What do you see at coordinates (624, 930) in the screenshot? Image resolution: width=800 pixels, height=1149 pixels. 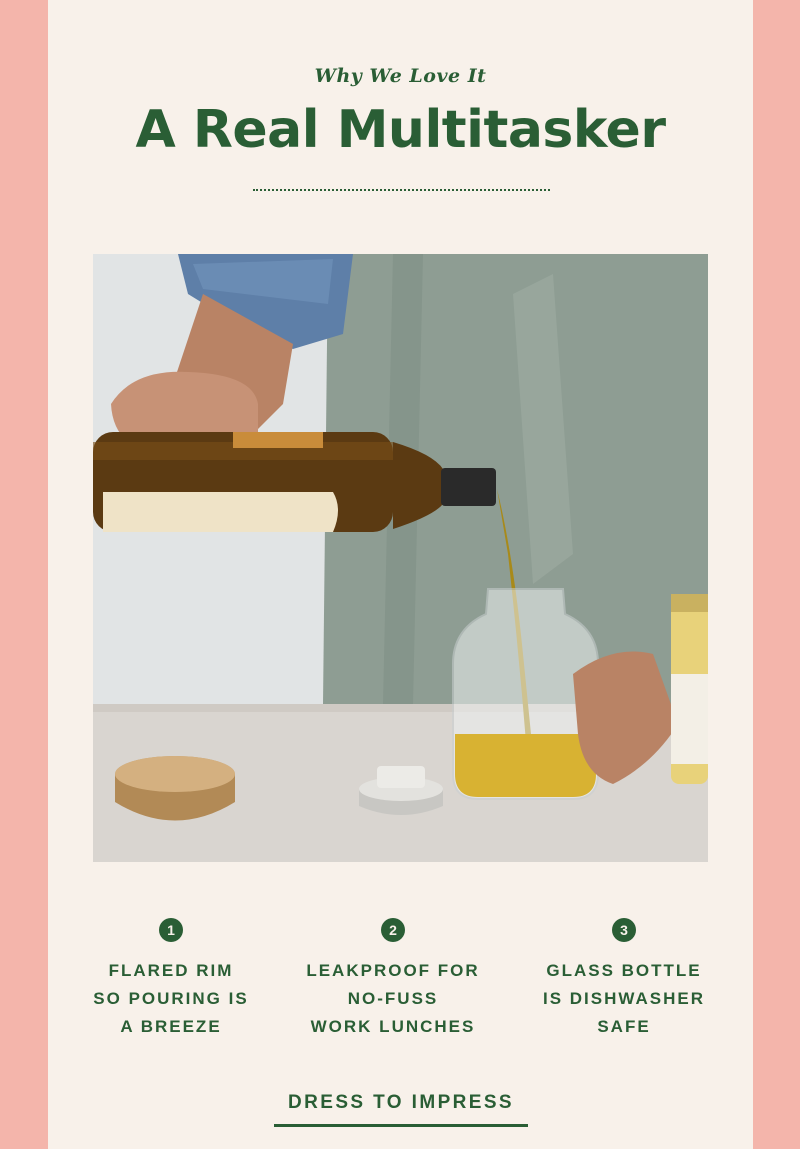 I see `feature-number-badge: 3` at bounding box center [624, 930].